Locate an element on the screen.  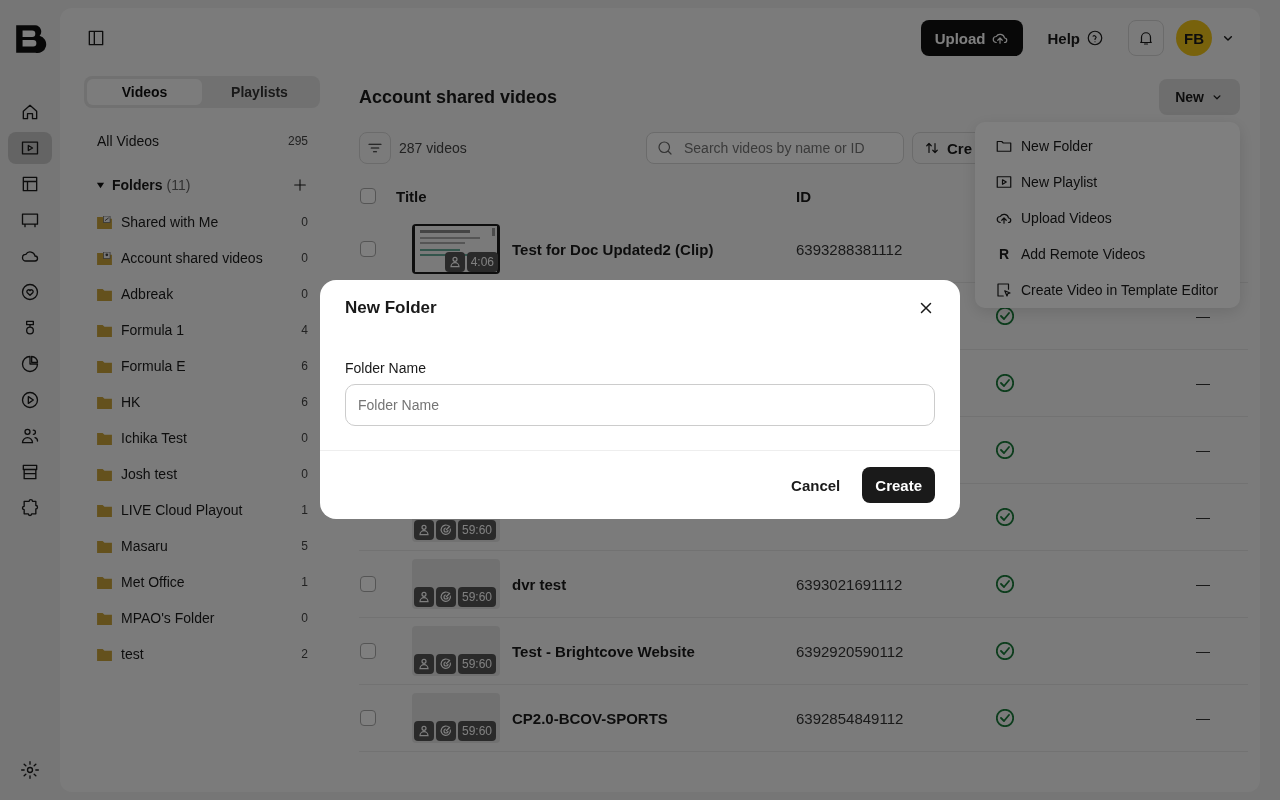
settings-icon is located at coordinates (30, 770).